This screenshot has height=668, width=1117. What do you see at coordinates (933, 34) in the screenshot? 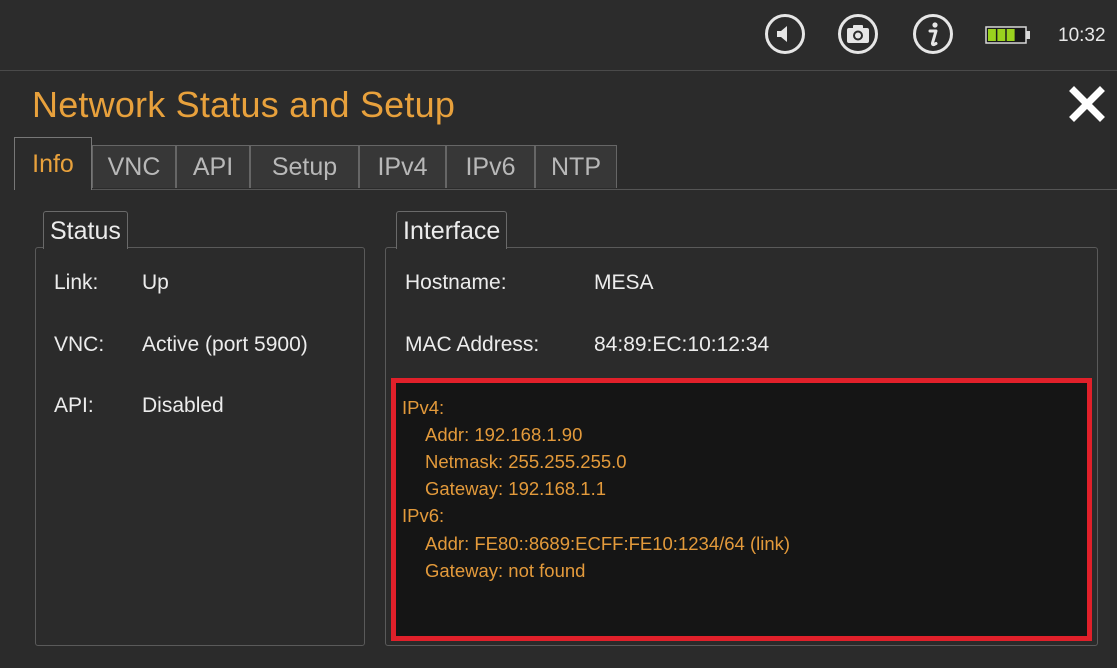
I see `info-icon` at bounding box center [933, 34].